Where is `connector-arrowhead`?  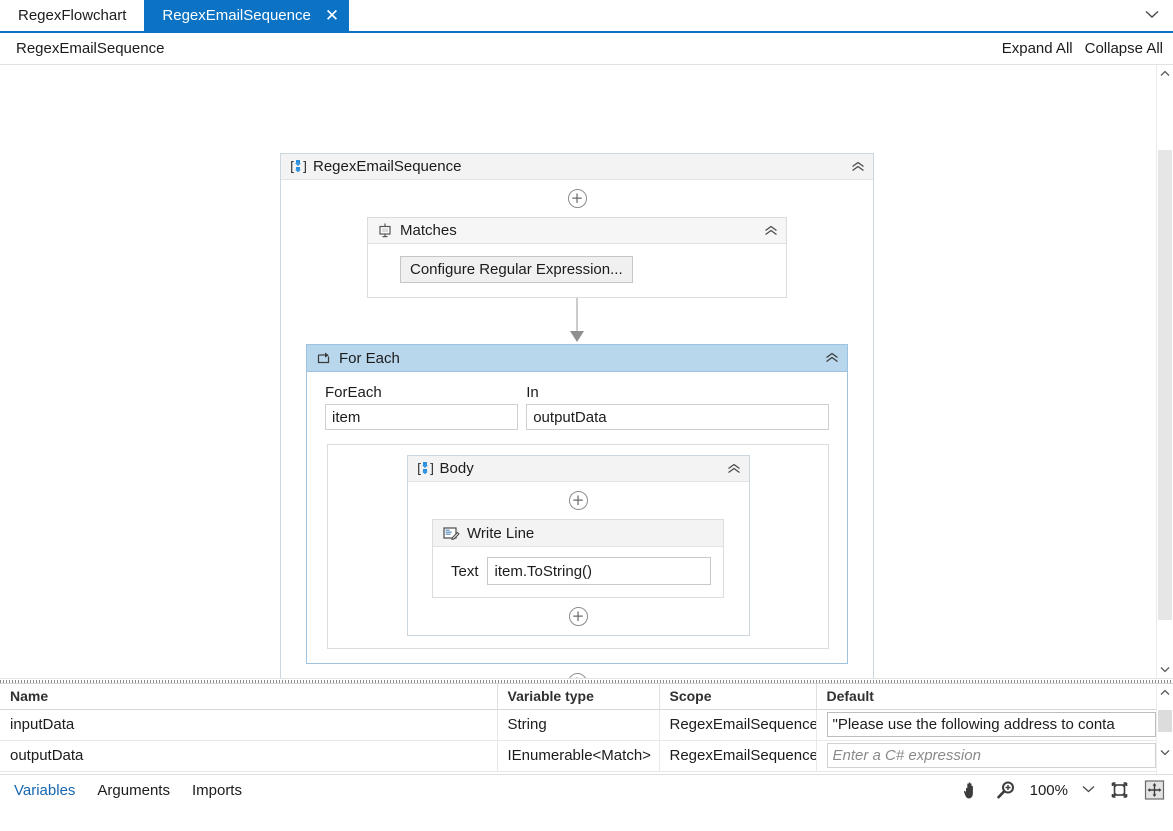
connector-arrowhead is located at coordinates (577, 336).